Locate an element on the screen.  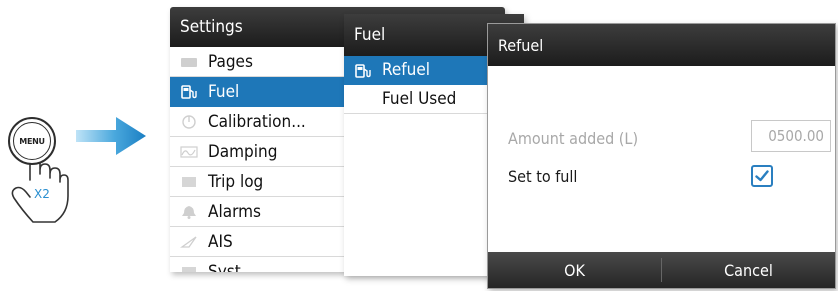
settings-item-label: Damping is located at coordinates (243, 152).